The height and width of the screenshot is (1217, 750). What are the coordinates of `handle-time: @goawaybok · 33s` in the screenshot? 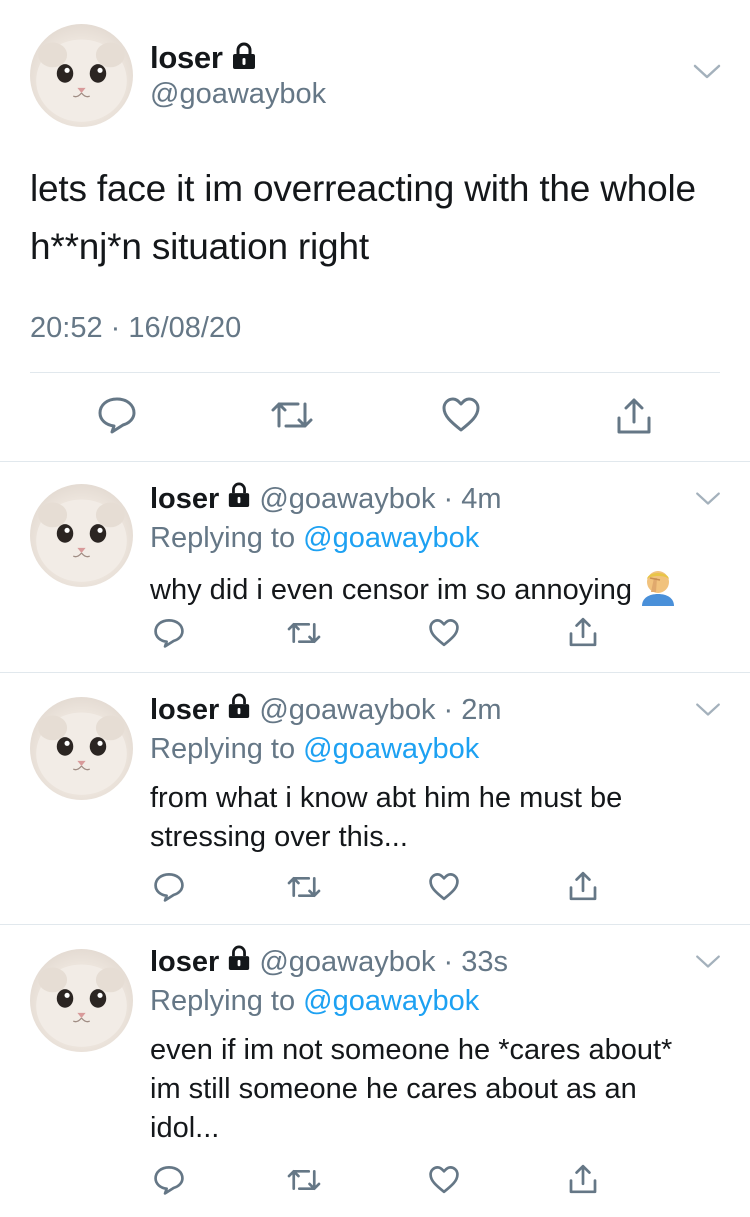 It's located at (383, 962).